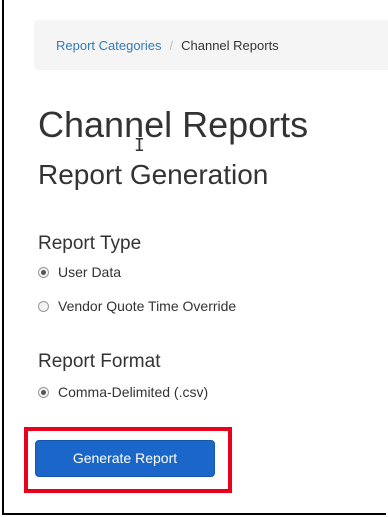 The height and width of the screenshot is (517, 388). What do you see at coordinates (125, 458) in the screenshot?
I see `generate-report-button: Generate Report` at bounding box center [125, 458].